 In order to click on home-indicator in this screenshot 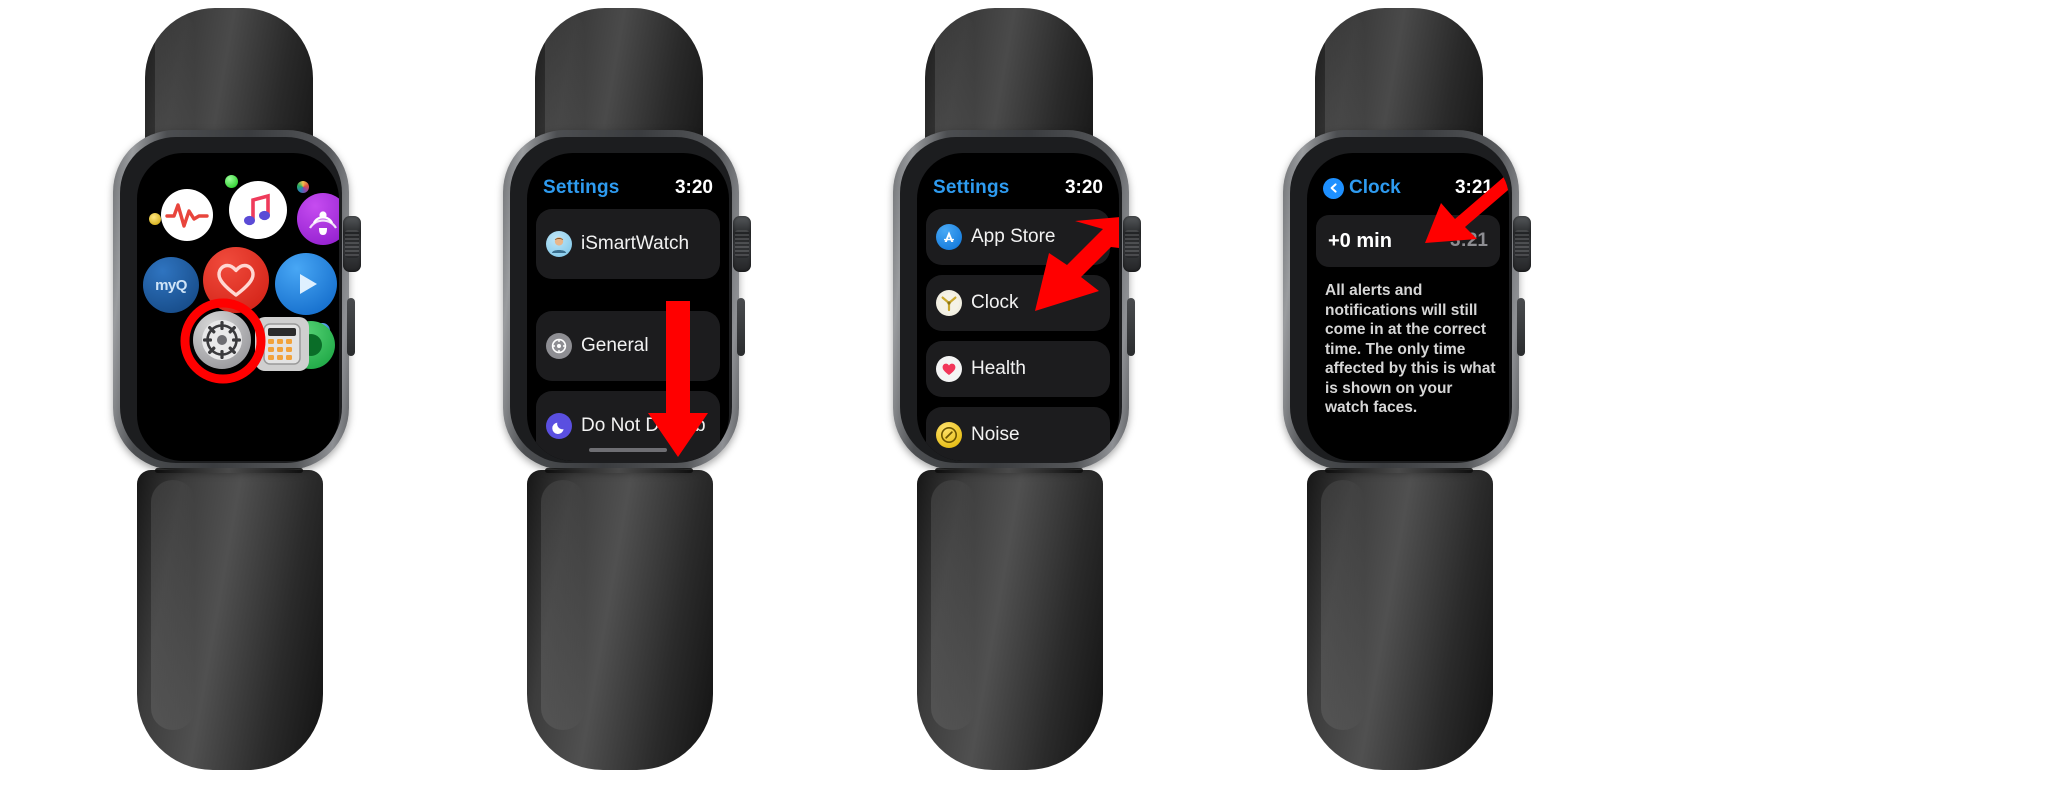, I will do `click(628, 450)`.